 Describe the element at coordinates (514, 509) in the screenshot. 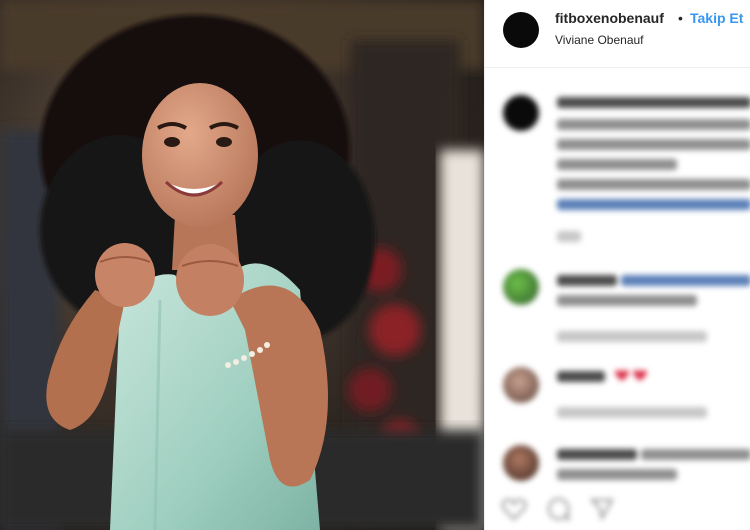

I see `heart-icon` at that location.